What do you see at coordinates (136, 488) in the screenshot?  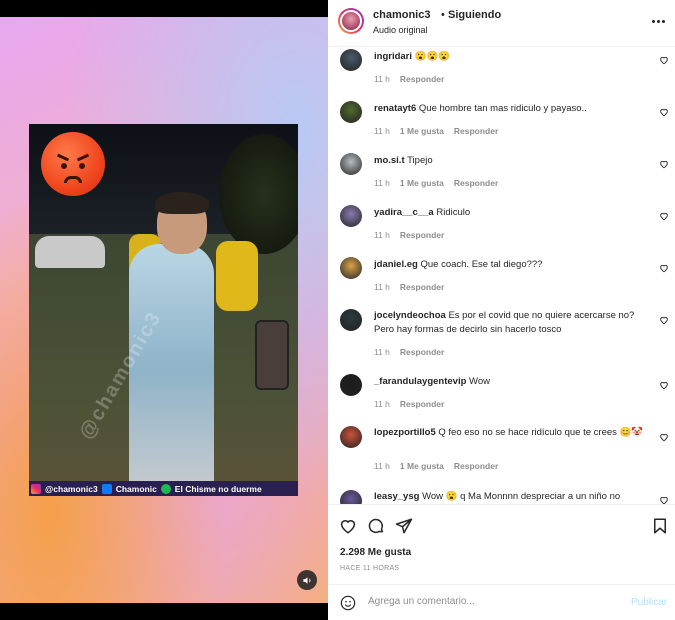 I see `credit-facebook: Chamonic` at bounding box center [136, 488].